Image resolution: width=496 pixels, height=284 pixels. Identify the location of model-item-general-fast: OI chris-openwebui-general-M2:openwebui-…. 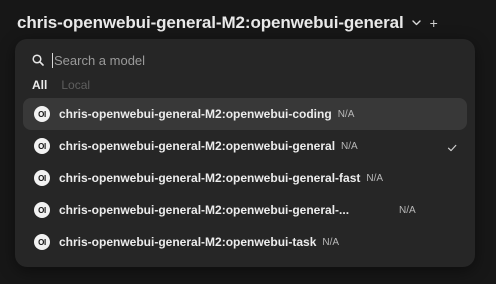
(245, 178).